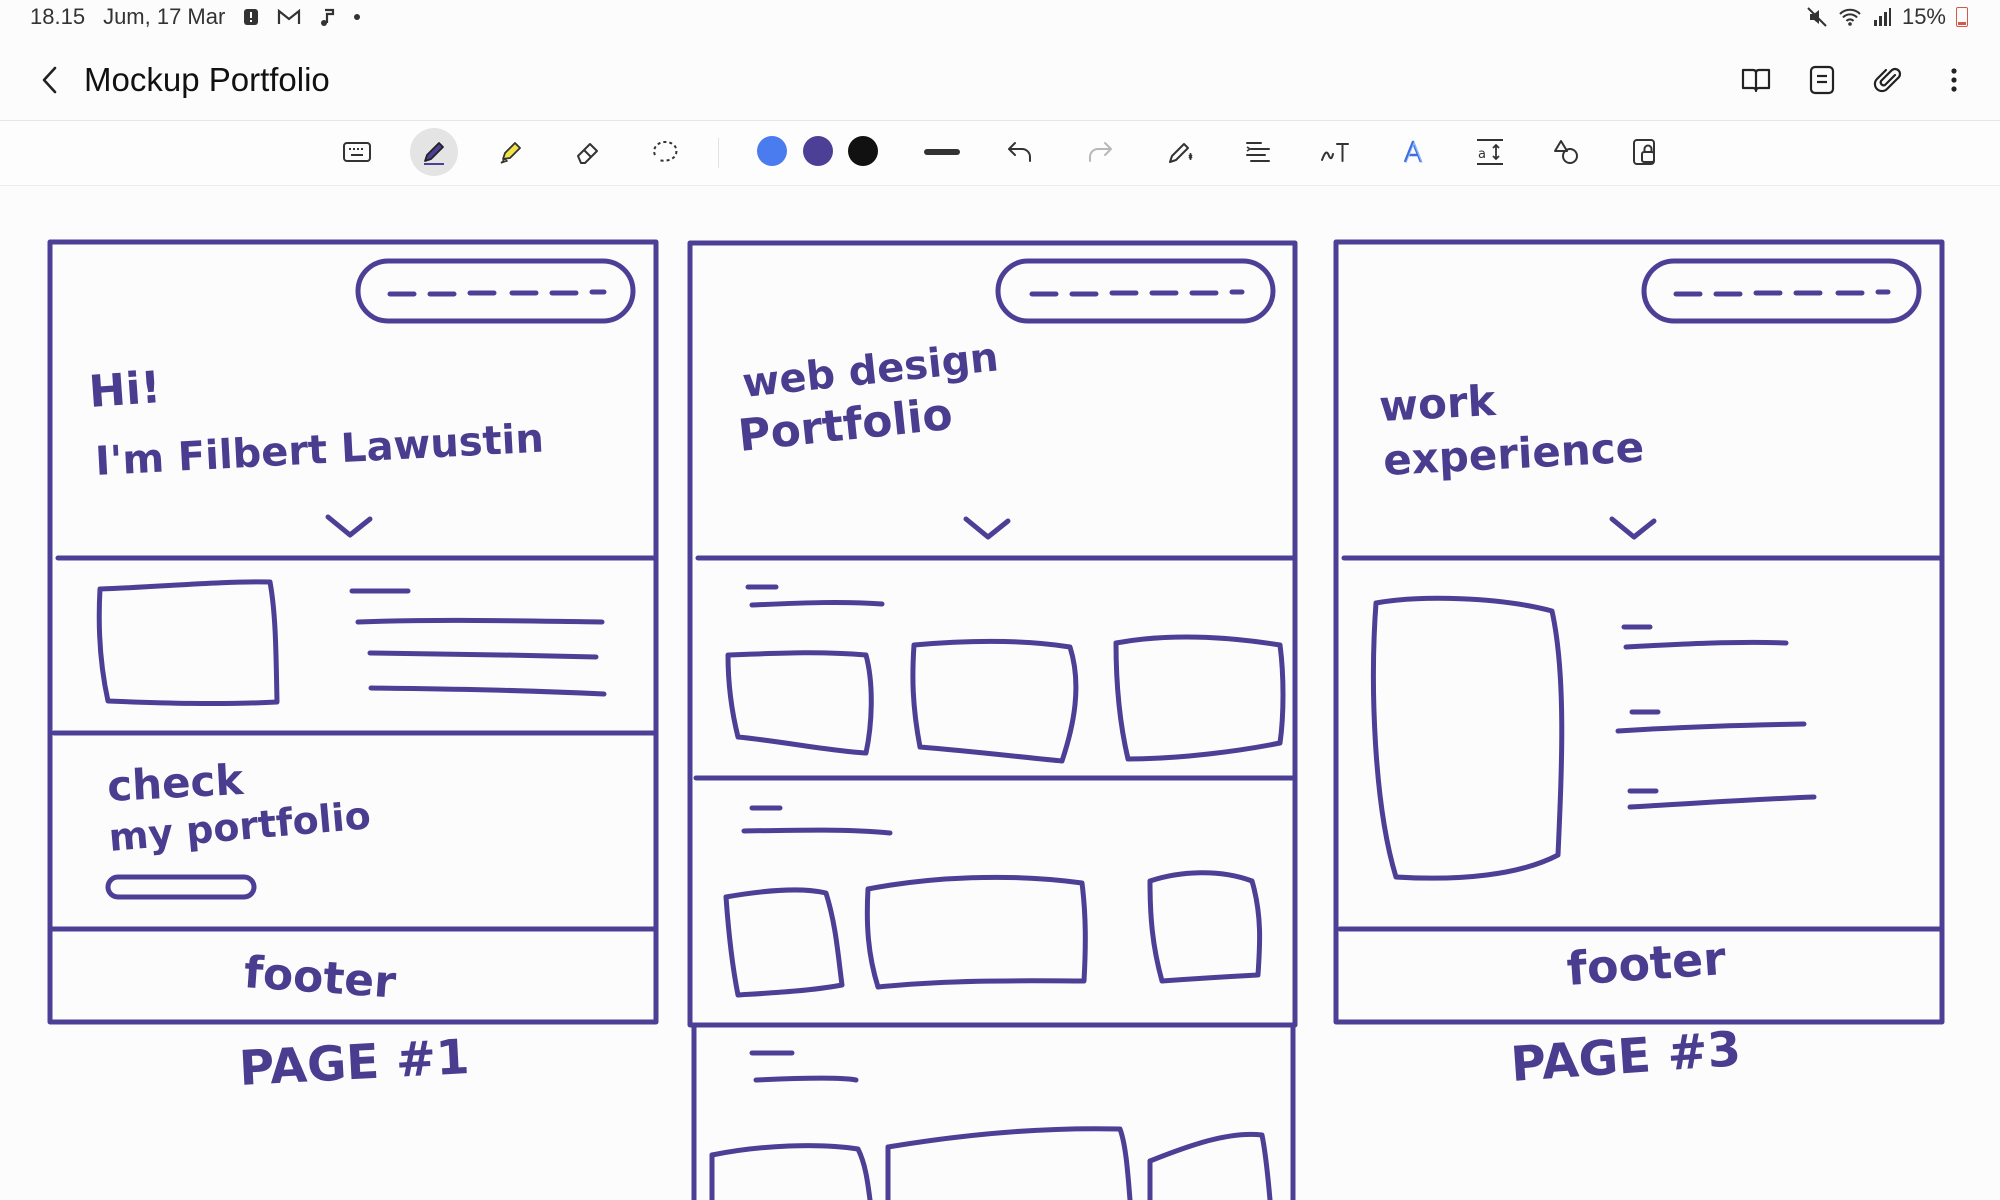  I want to click on stroke-width-icon, so click(942, 152).